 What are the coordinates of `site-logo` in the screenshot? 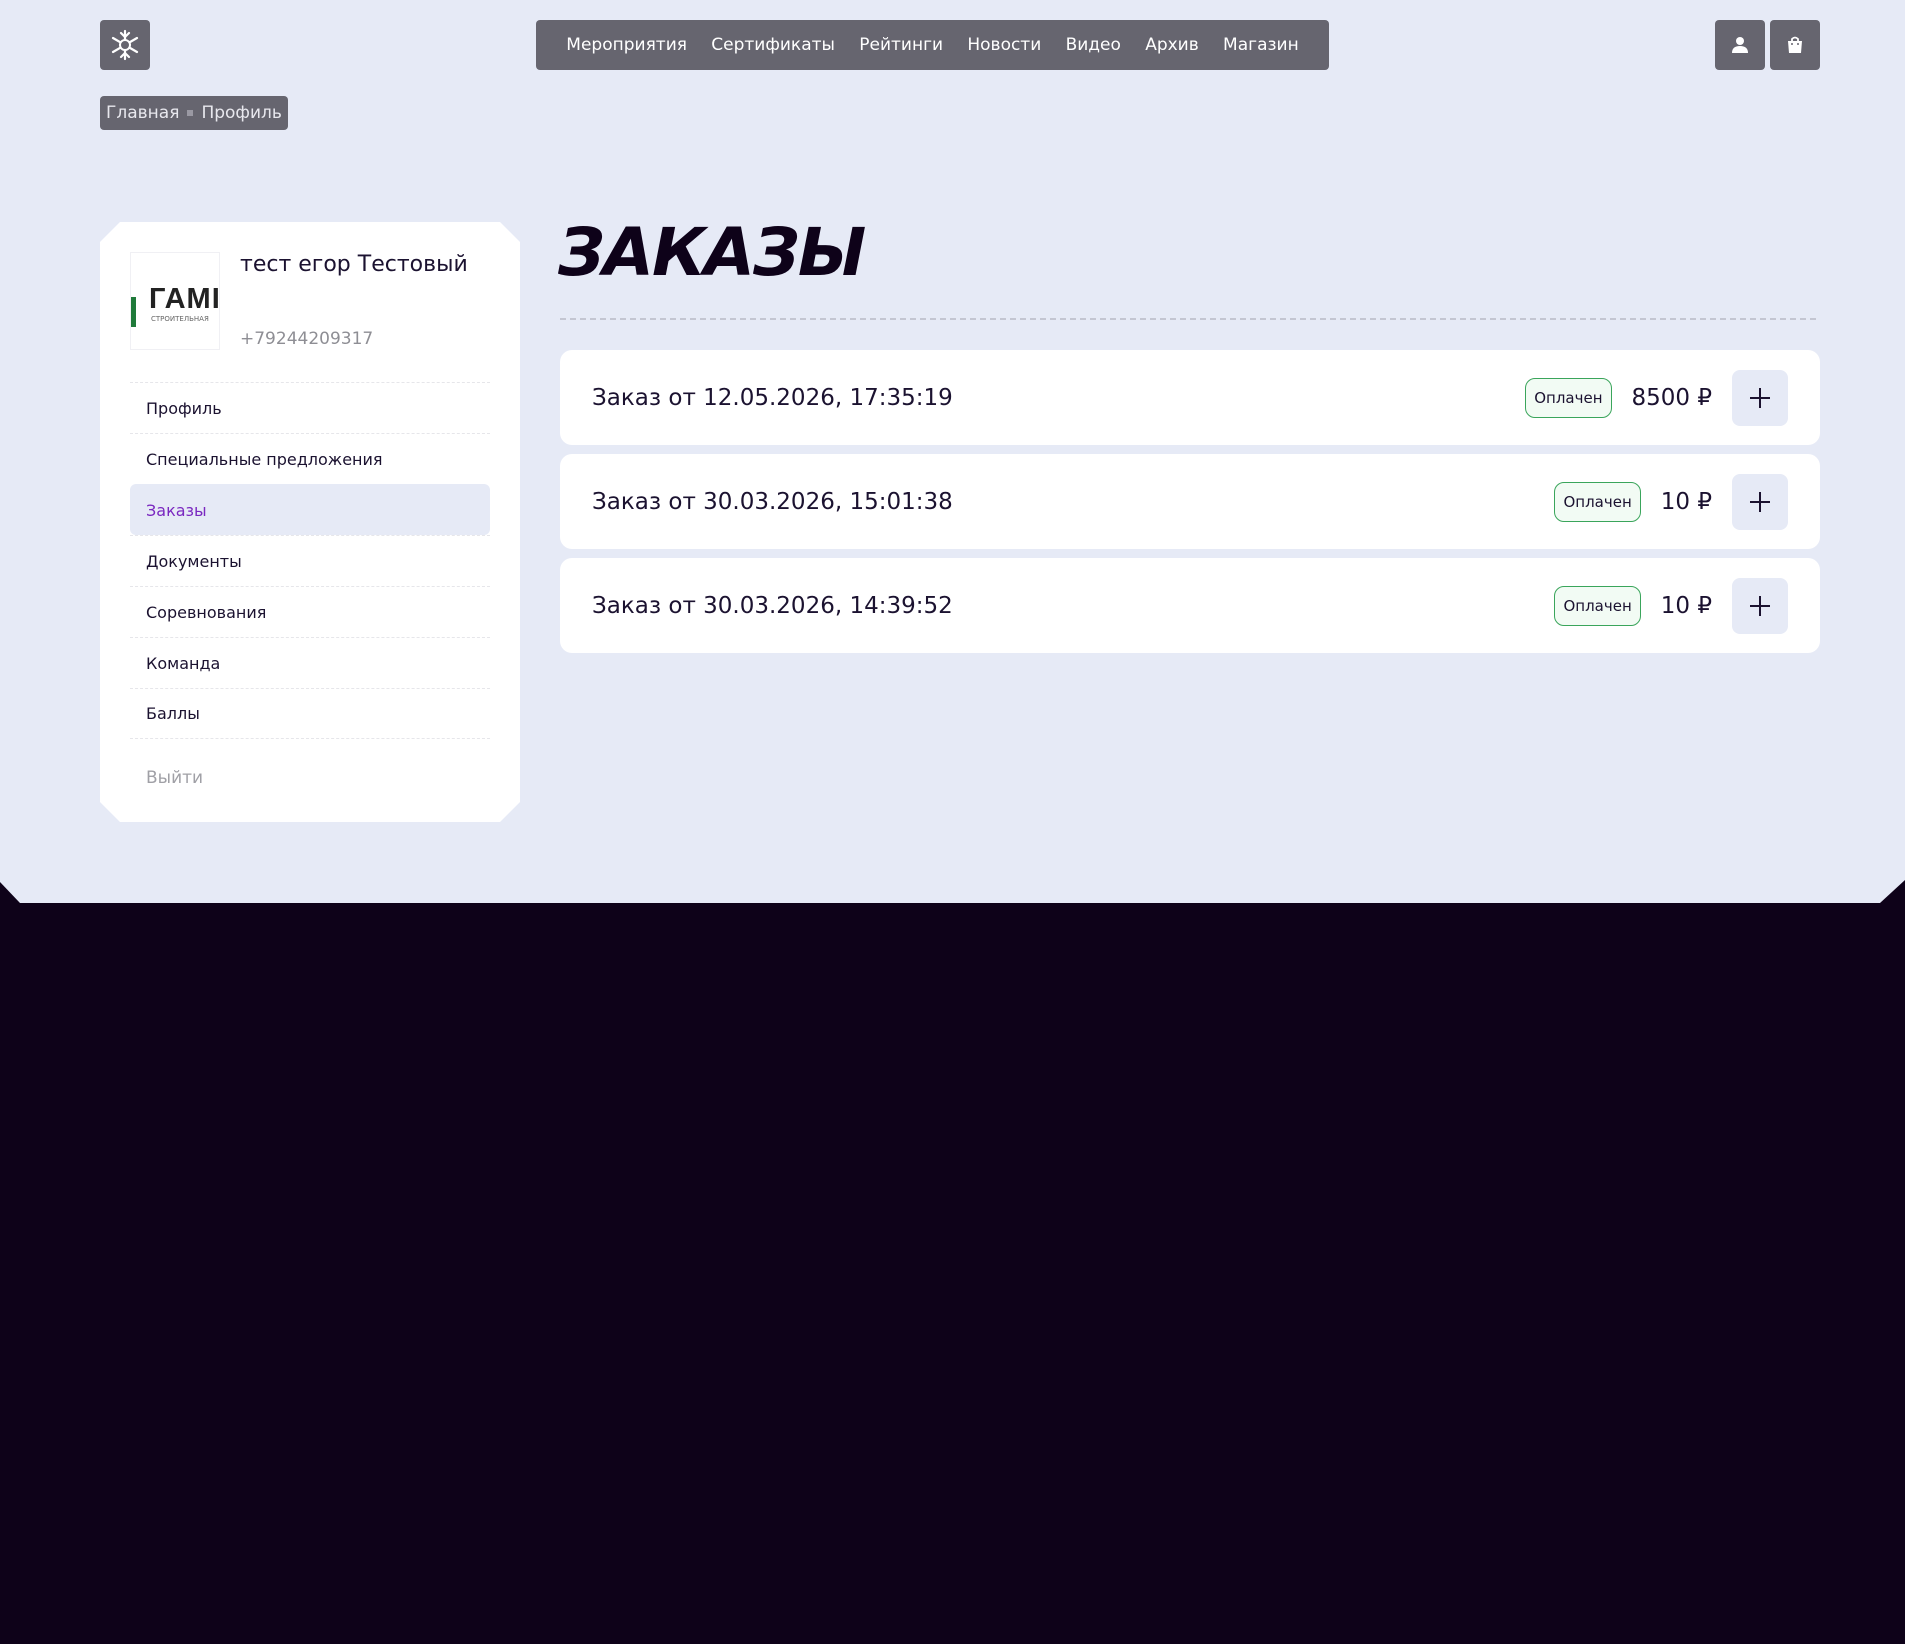 It's located at (125, 45).